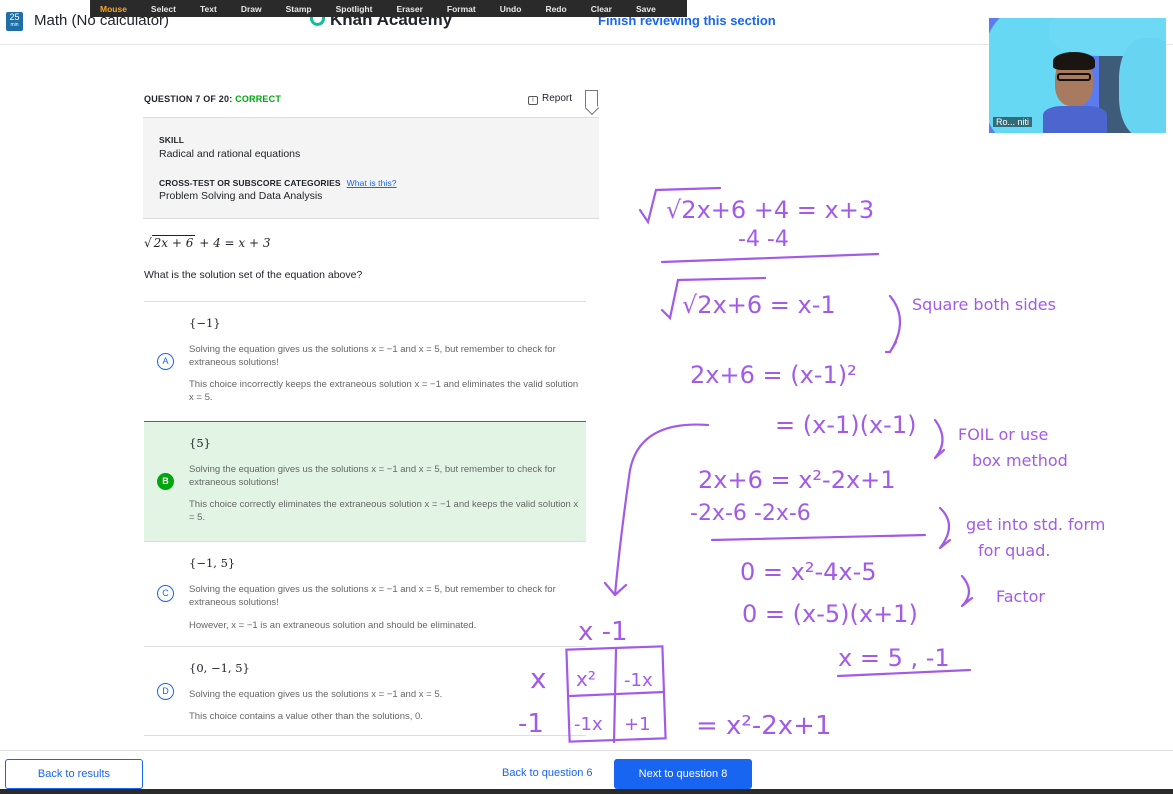 This screenshot has height=794, width=1173. I want to click on tool-eraser: Eraser, so click(409, 9).